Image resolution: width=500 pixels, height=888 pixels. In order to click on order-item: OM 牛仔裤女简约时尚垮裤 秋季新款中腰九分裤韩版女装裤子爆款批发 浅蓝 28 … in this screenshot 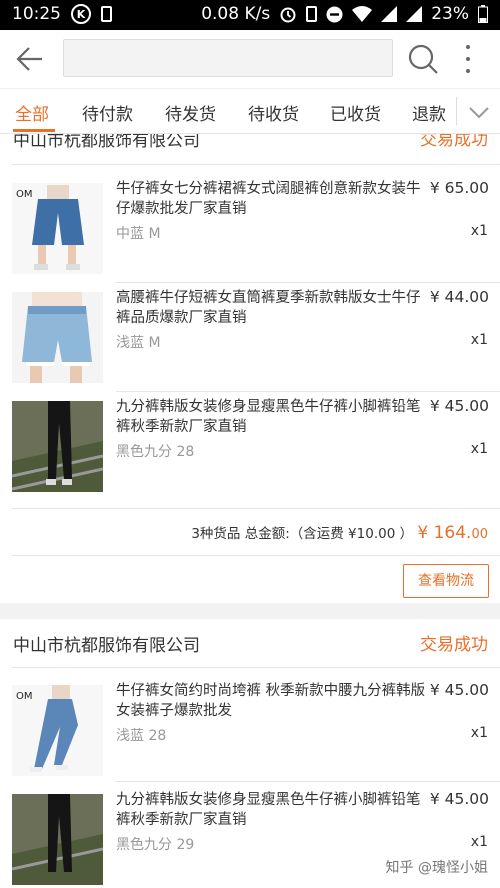, I will do `click(250, 721)`.